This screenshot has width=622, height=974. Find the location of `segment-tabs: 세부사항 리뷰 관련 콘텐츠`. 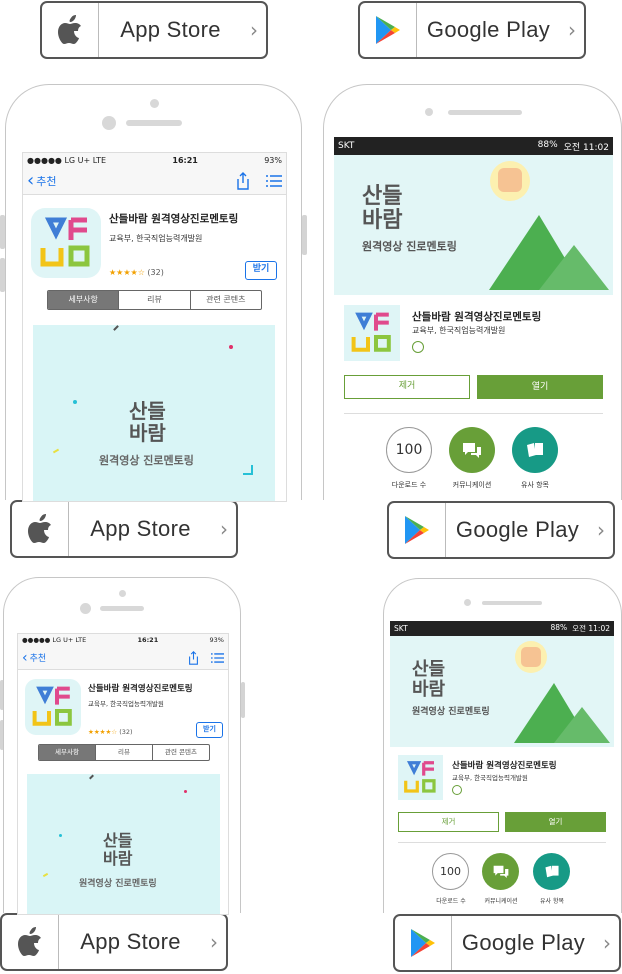

segment-tabs: 세부사항 리뷰 관련 콘텐츠 is located at coordinates (124, 752).